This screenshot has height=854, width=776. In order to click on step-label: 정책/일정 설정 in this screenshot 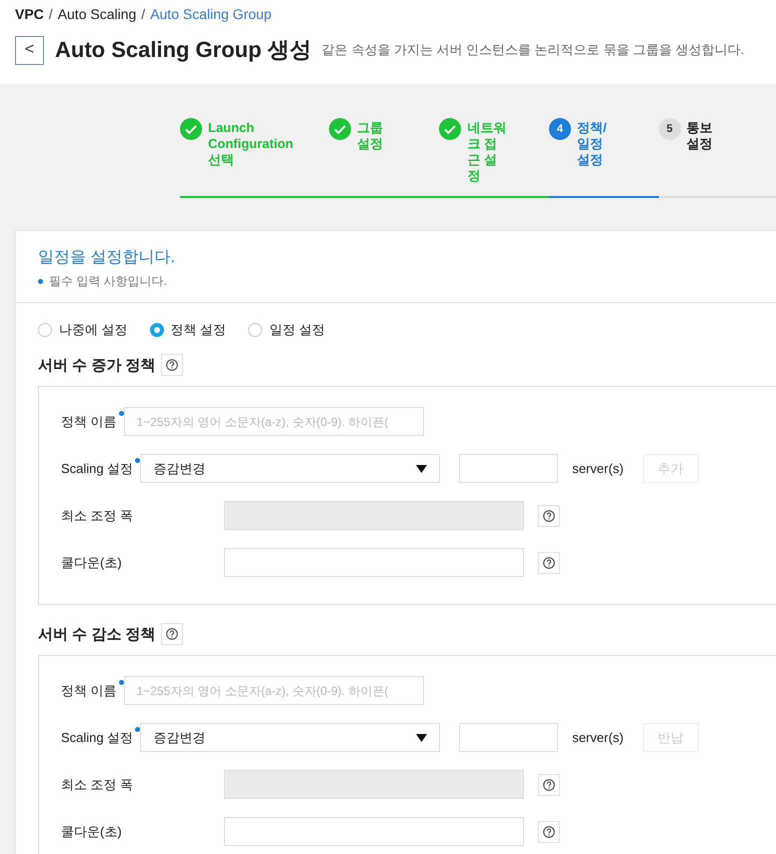, I will do `click(592, 144)`.